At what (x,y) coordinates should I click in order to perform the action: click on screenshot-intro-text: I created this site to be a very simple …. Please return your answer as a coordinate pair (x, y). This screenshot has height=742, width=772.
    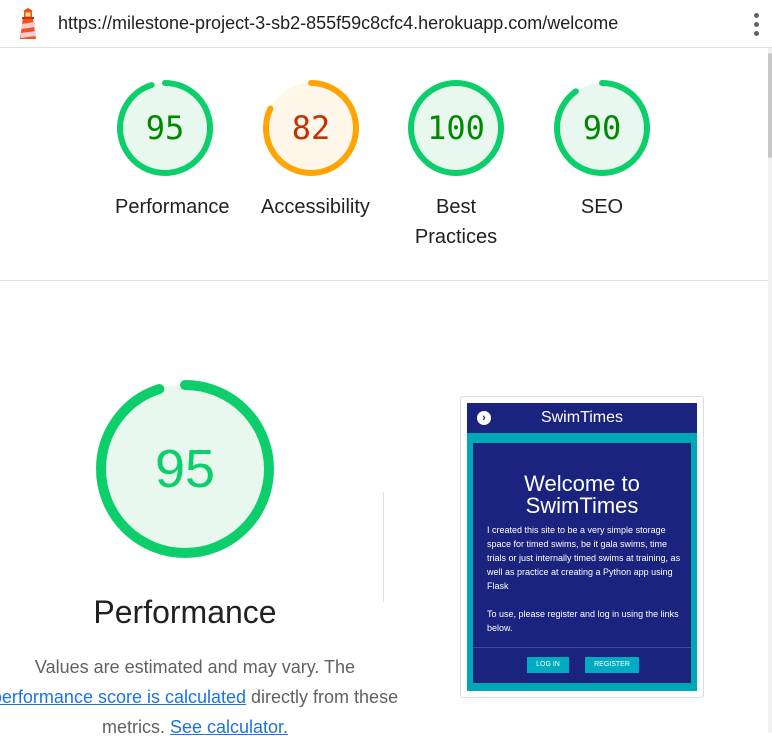
    Looking at the image, I should click on (584, 558).